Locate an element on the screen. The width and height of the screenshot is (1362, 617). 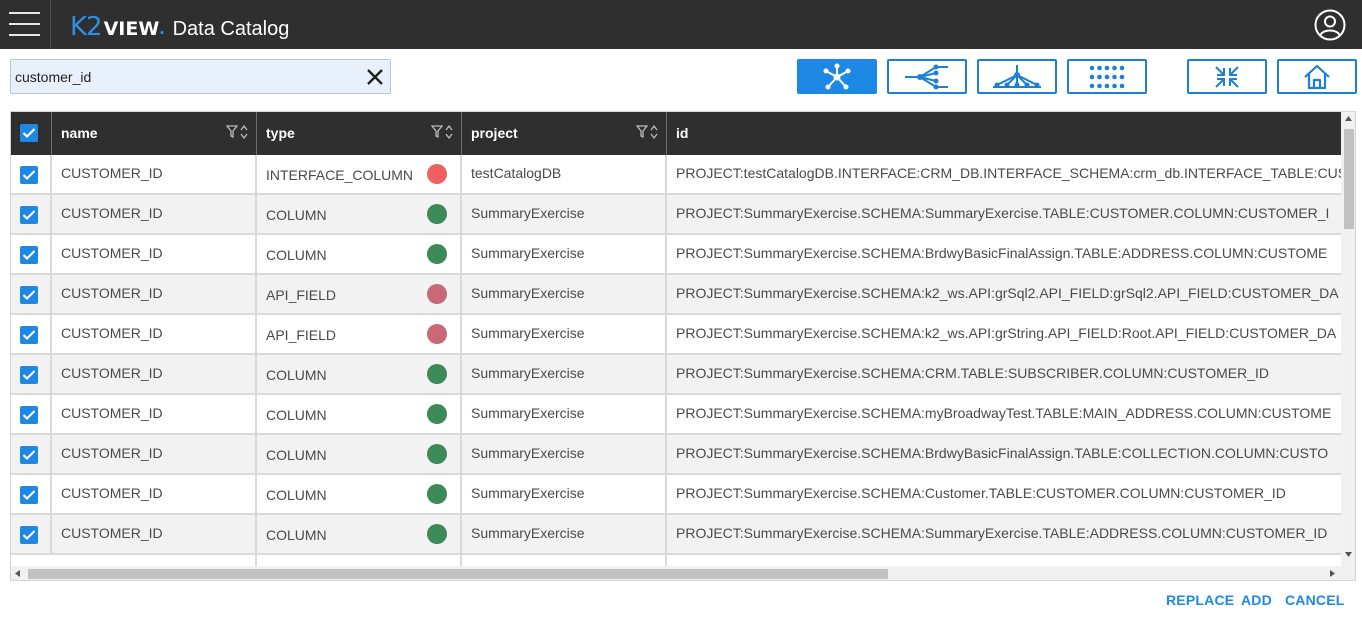
scroll-down-icon is located at coordinates (1348, 554).